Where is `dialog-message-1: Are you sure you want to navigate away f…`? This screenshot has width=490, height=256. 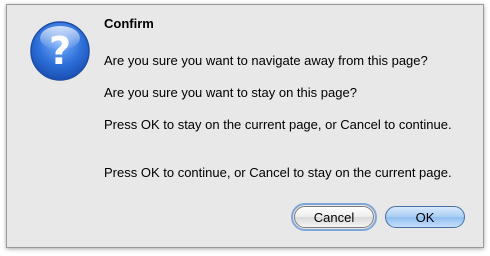 dialog-message-1: Are you sure you want to navigate away f… is located at coordinates (266, 60).